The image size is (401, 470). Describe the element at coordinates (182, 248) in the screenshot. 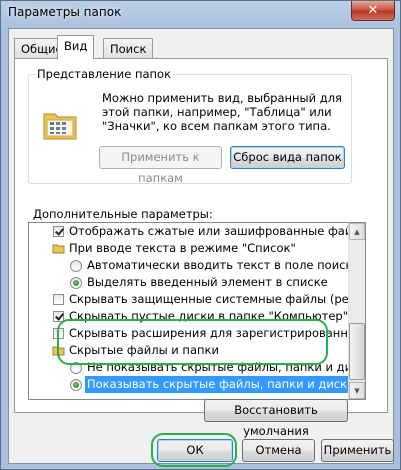

I see `list-item-label: При вводе текста в режиме "Список"` at that location.